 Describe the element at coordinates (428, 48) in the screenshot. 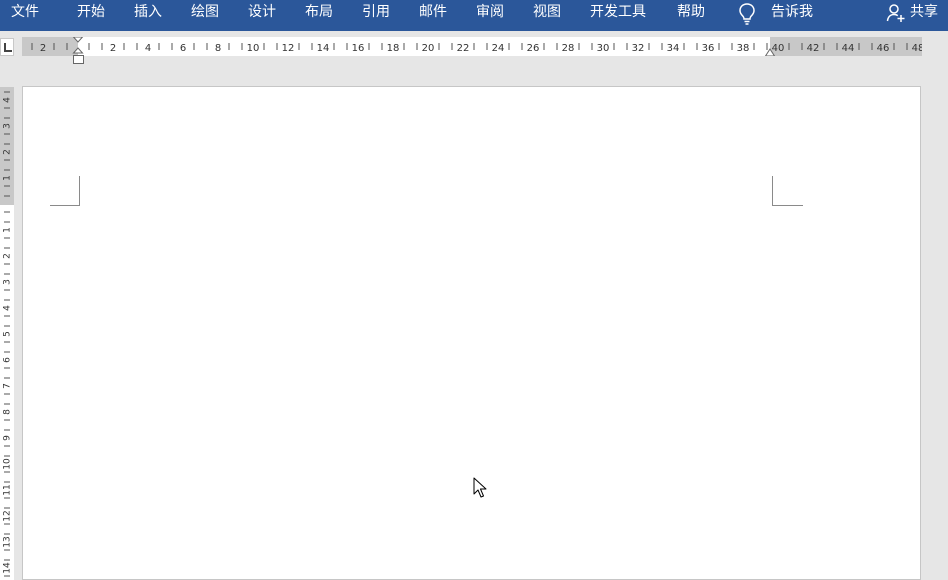

I see `ruler-label: 20` at that location.